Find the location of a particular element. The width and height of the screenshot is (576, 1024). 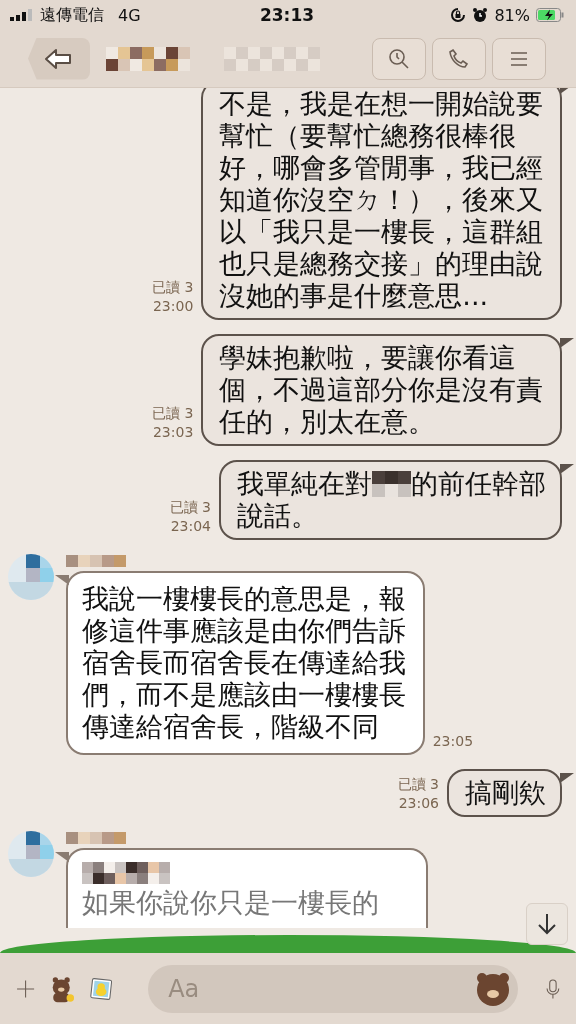

message-text: 的前任幹部 is located at coordinates (478, 484).